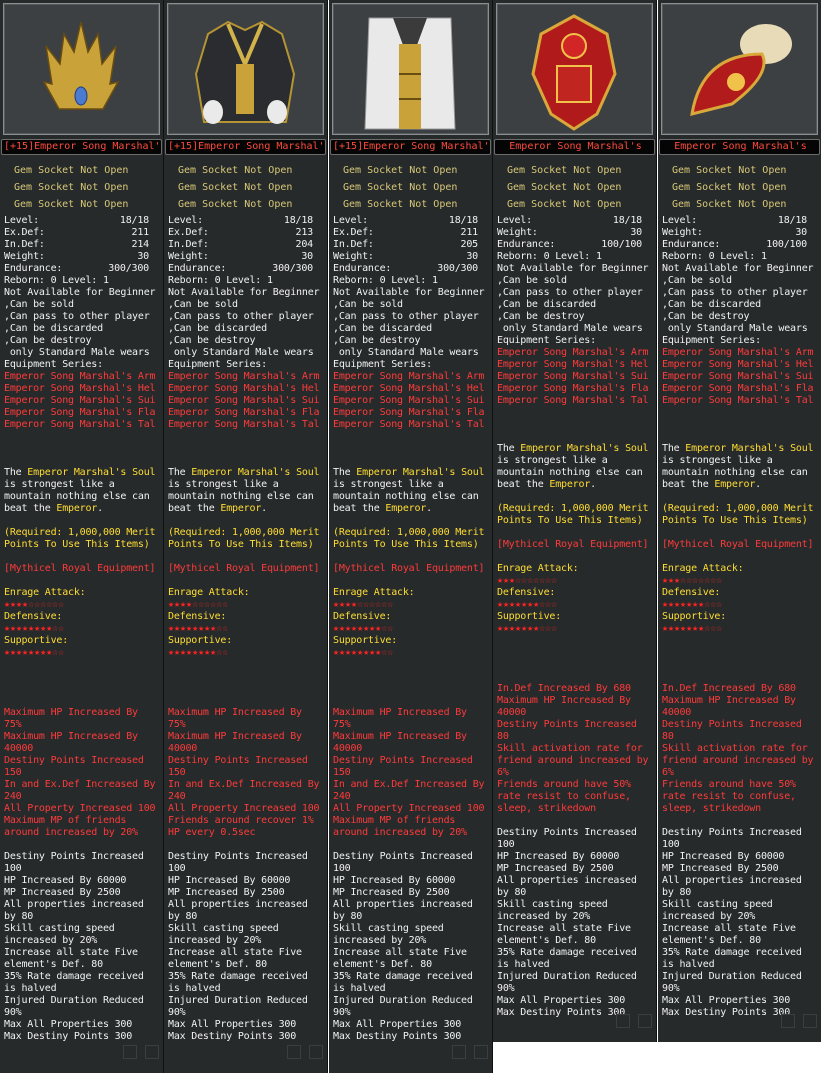  What do you see at coordinates (53, 328) in the screenshot?
I see `item-permission: ,Can be discarded` at bounding box center [53, 328].